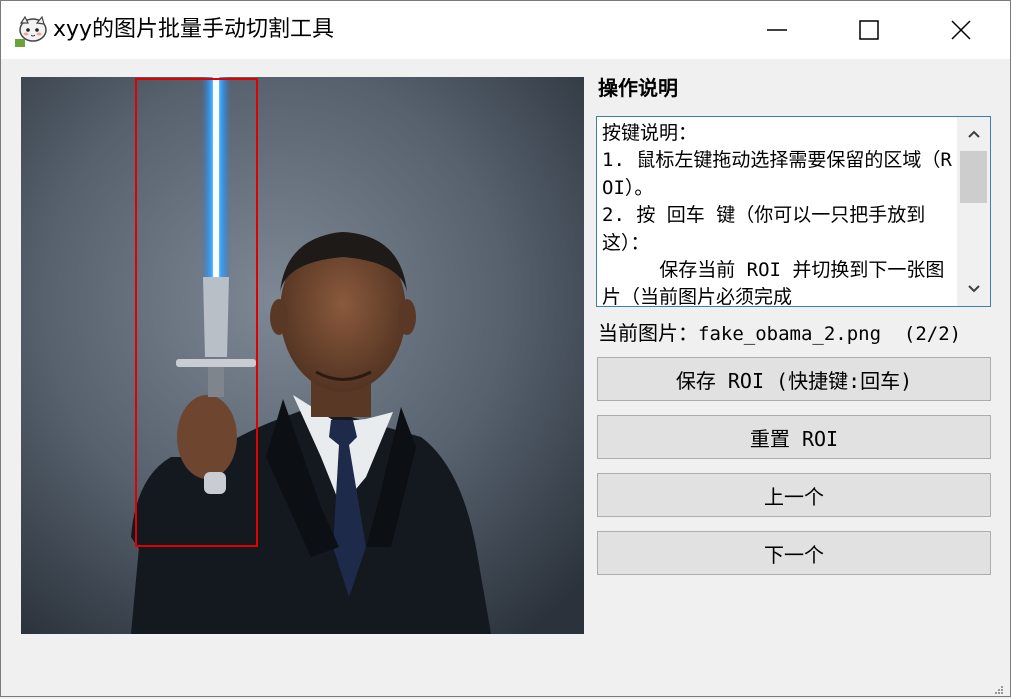  I want to click on current-image-filename: fake_obama_2.png, so click(790, 334).